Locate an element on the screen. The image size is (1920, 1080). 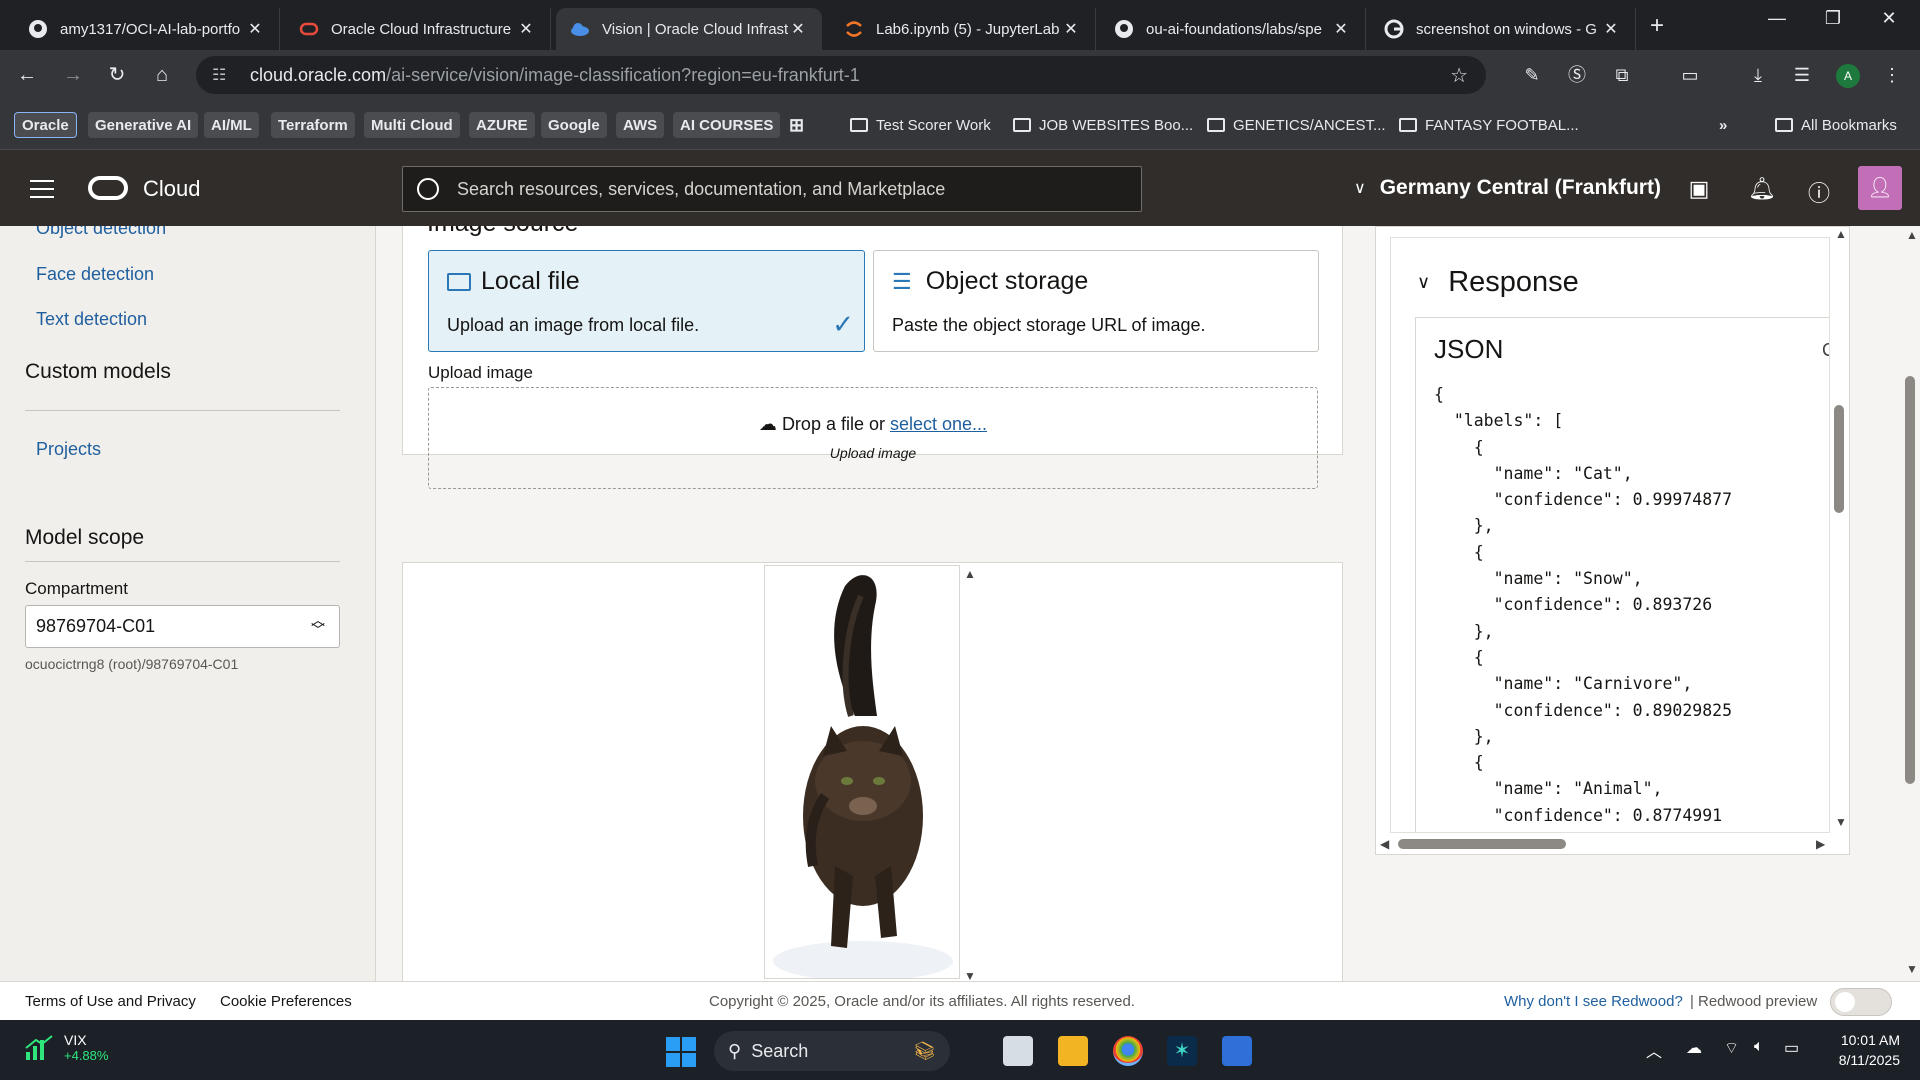
sidebar-link-text-detection: Text detection is located at coordinates (91, 319).